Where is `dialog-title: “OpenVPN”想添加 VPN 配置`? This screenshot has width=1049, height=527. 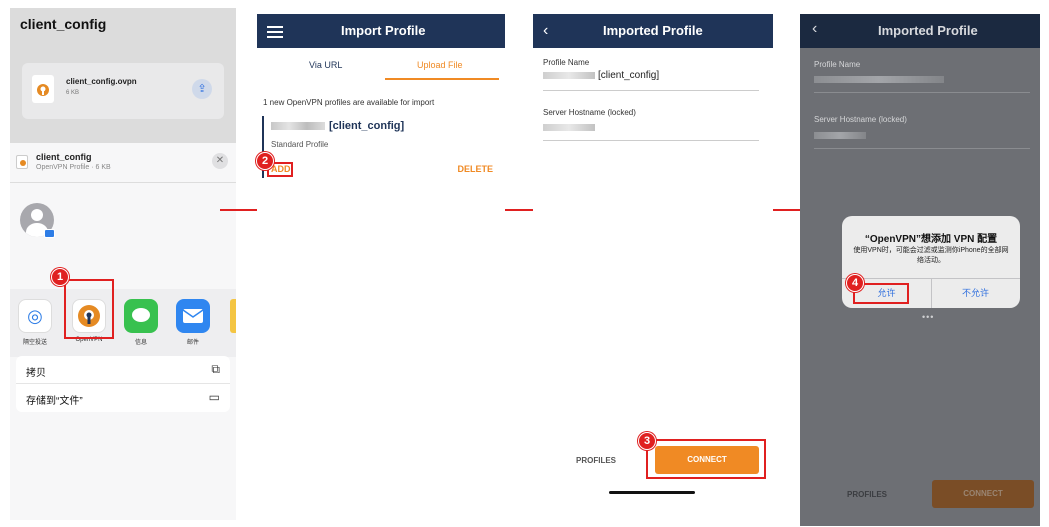 dialog-title: “OpenVPN”想添加 VPN 配置 is located at coordinates (931, 239).